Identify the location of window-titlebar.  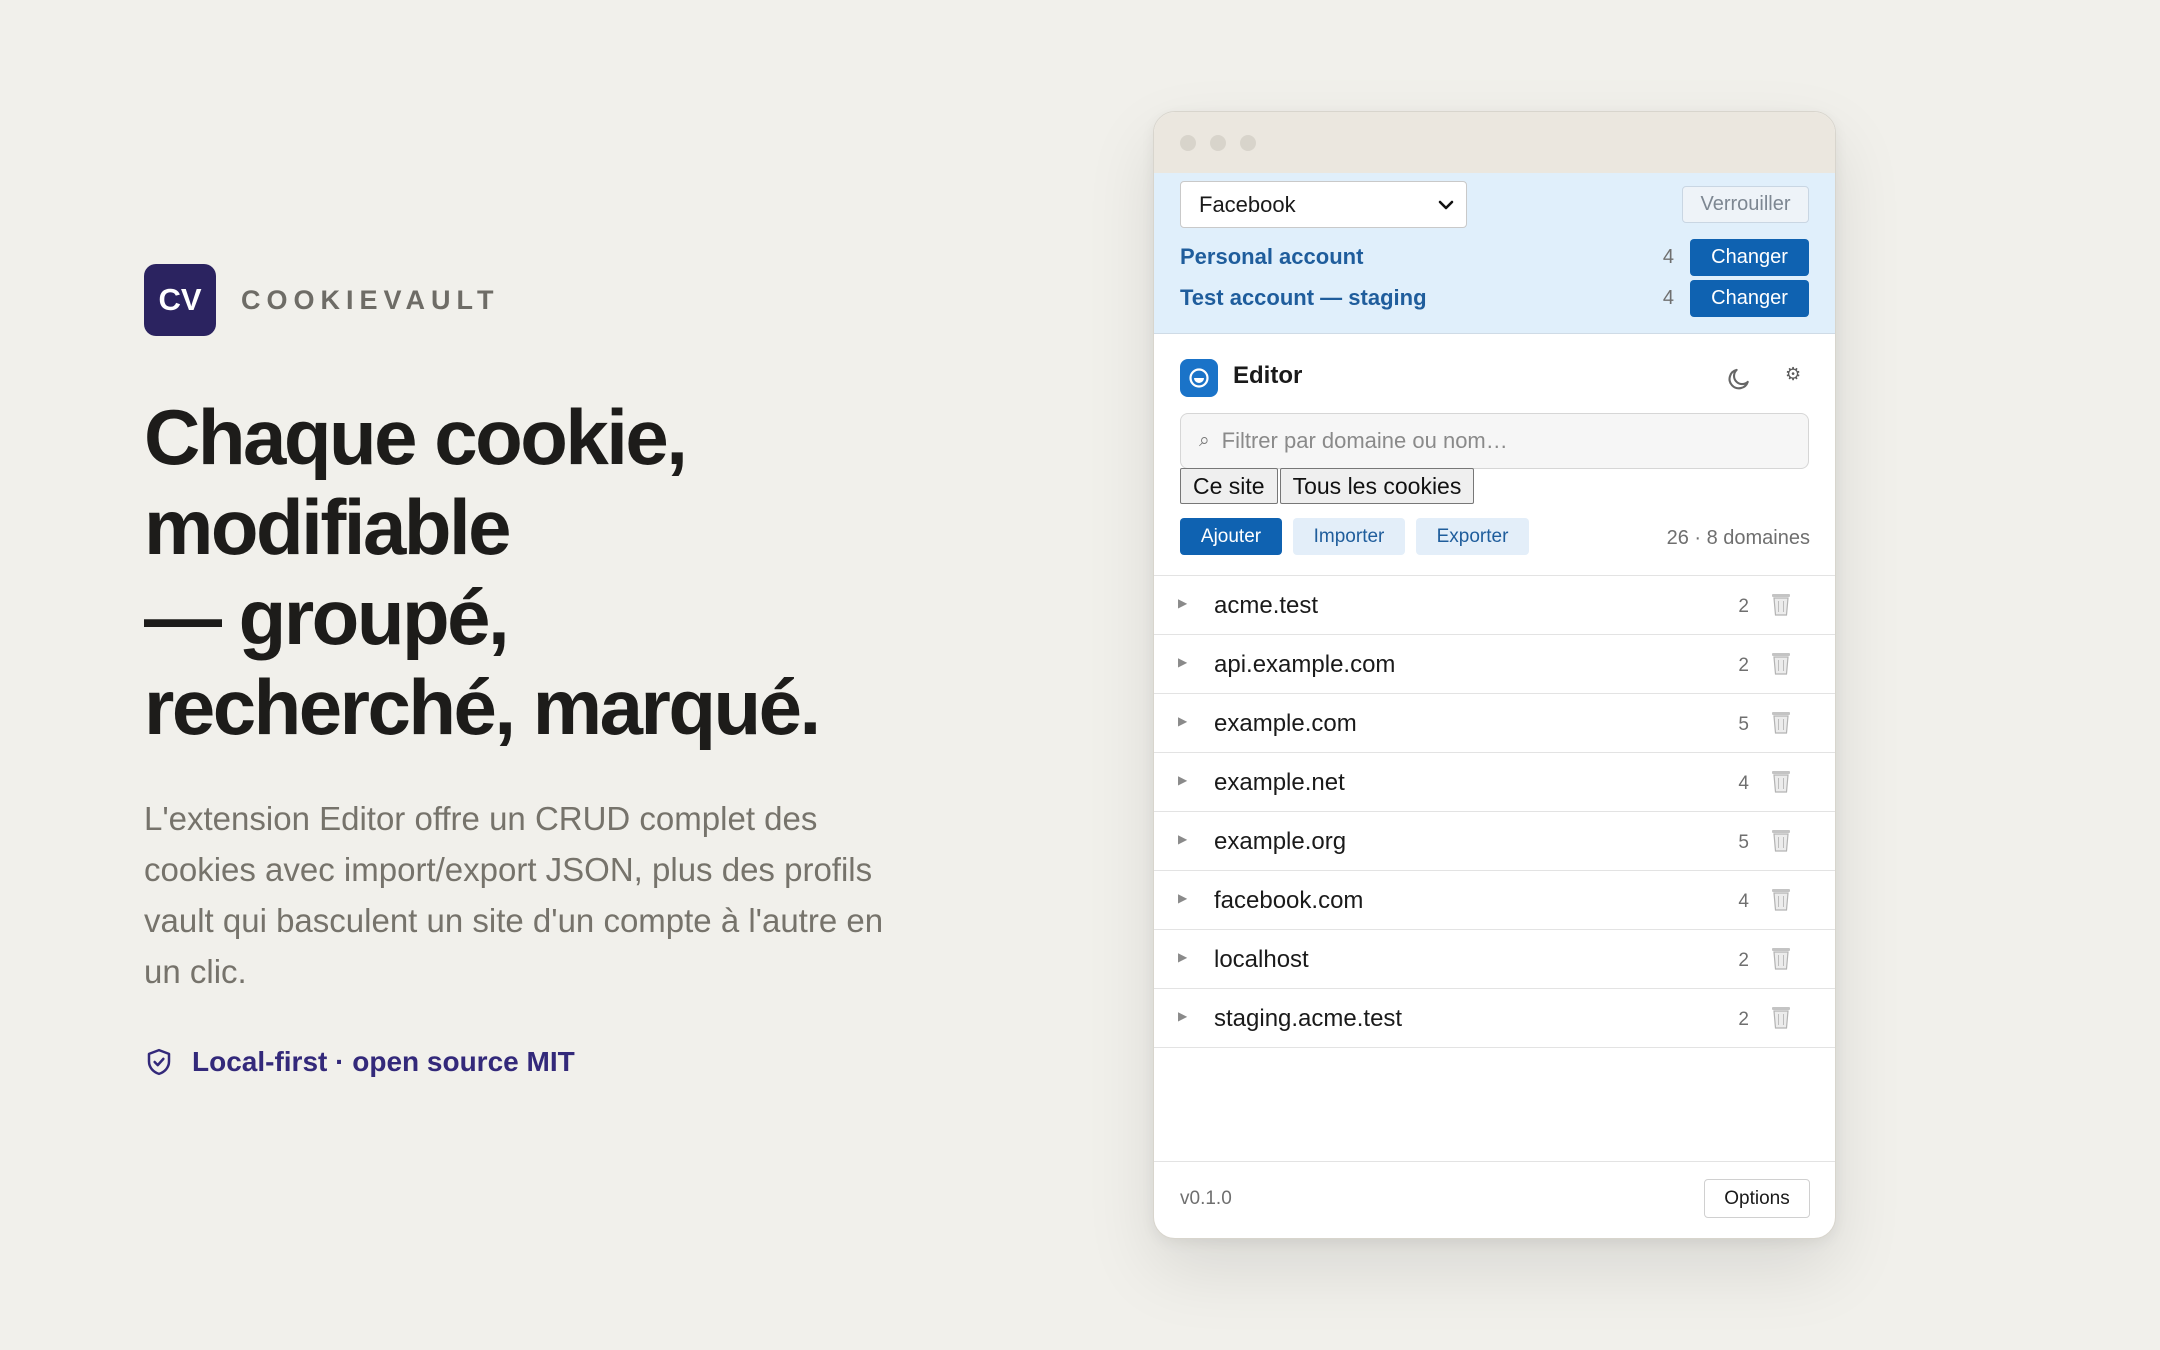
(1494, 142).